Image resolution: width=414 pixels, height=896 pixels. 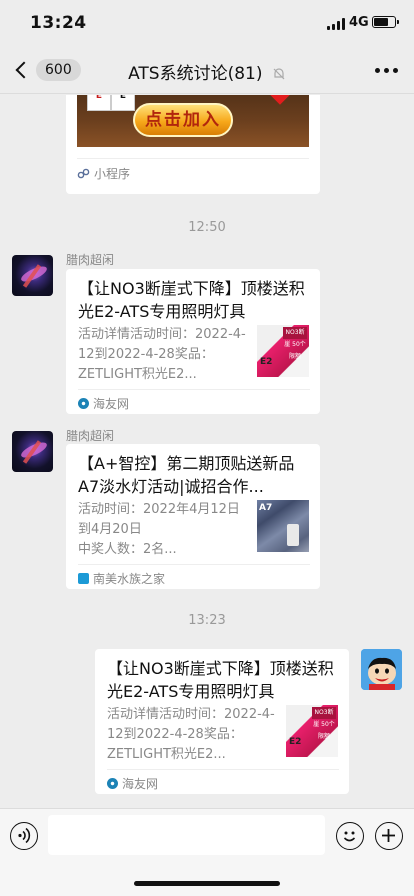 I want to click on plus-circle-icon, so click(x=388, y=835).